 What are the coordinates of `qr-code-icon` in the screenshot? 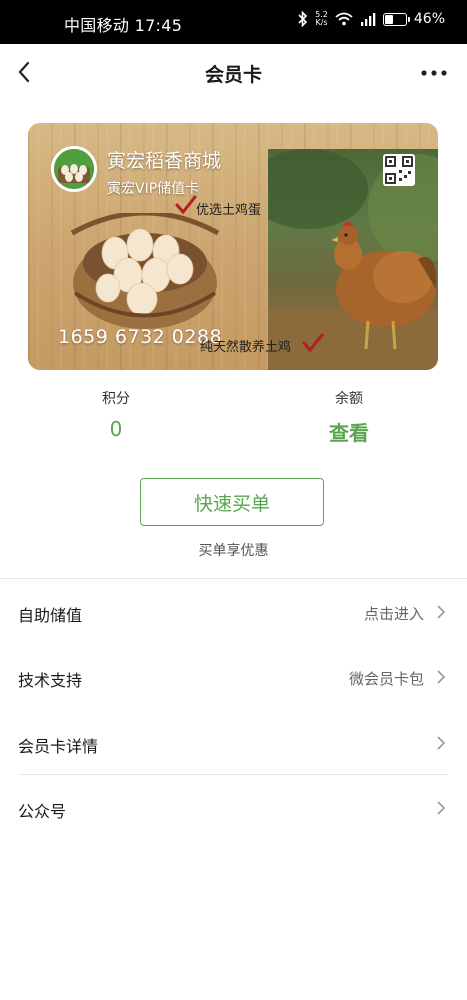 It's located at (399, 170).